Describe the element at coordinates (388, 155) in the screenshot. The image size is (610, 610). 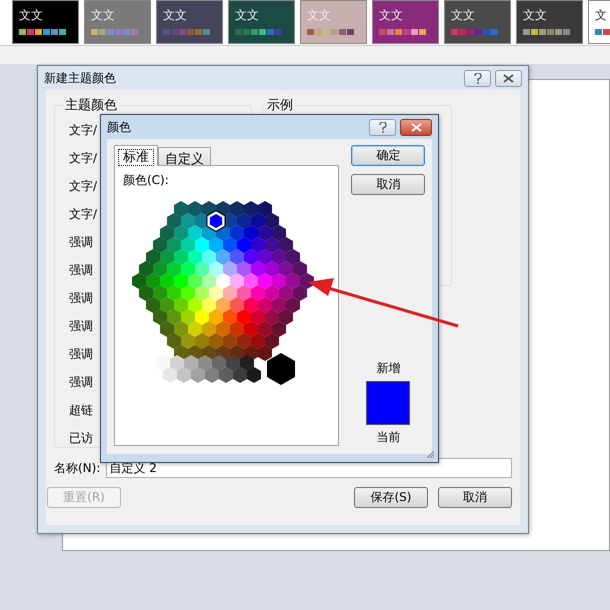
I see `ok-button: 确定` at that location.